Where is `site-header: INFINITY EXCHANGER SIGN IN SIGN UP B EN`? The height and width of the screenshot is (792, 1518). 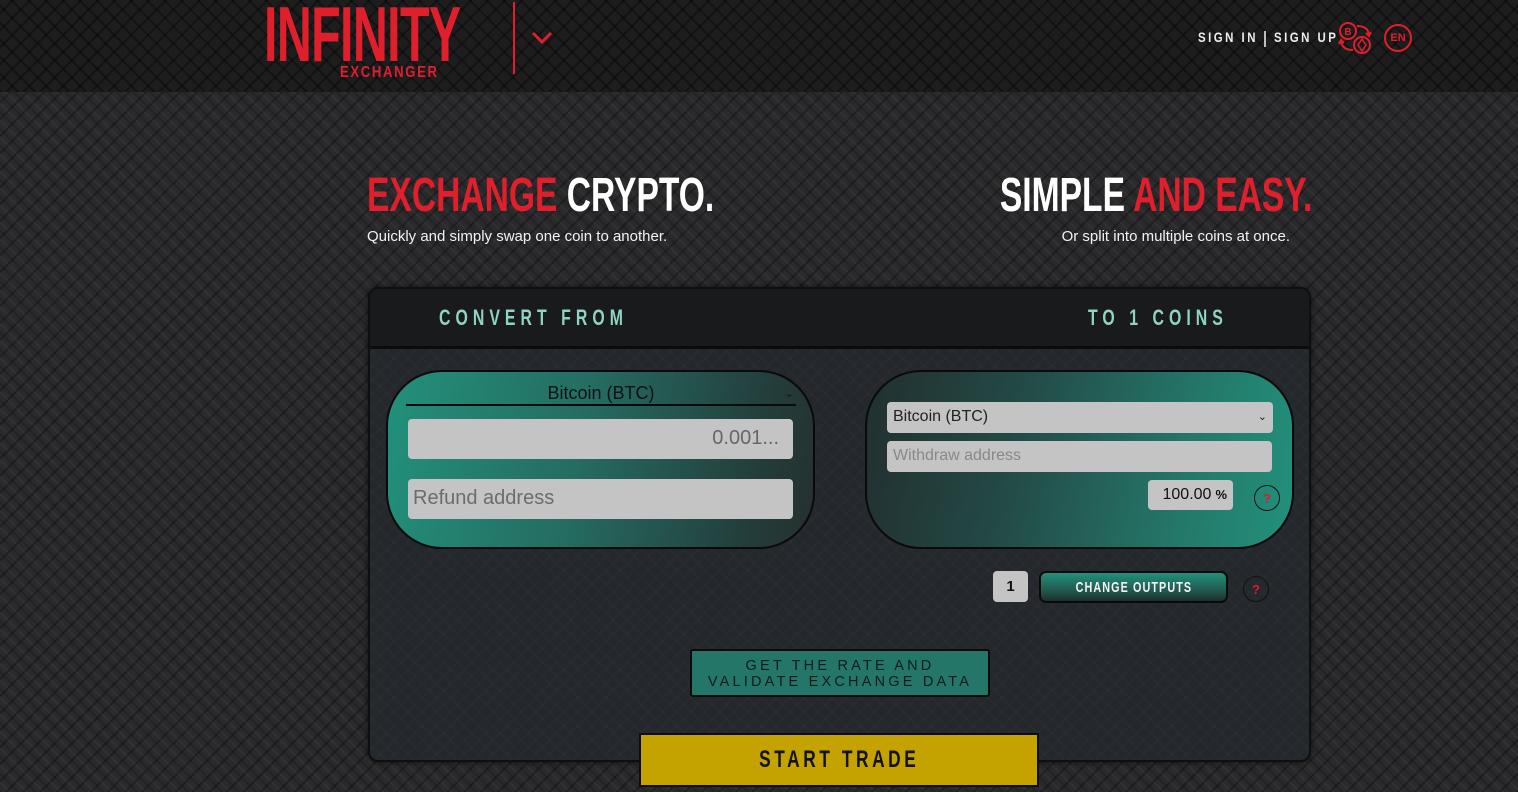 site-header: INFINITY EXCHANGER SIGN IN SIGN UP B EN is located at coordinates (759, 46).